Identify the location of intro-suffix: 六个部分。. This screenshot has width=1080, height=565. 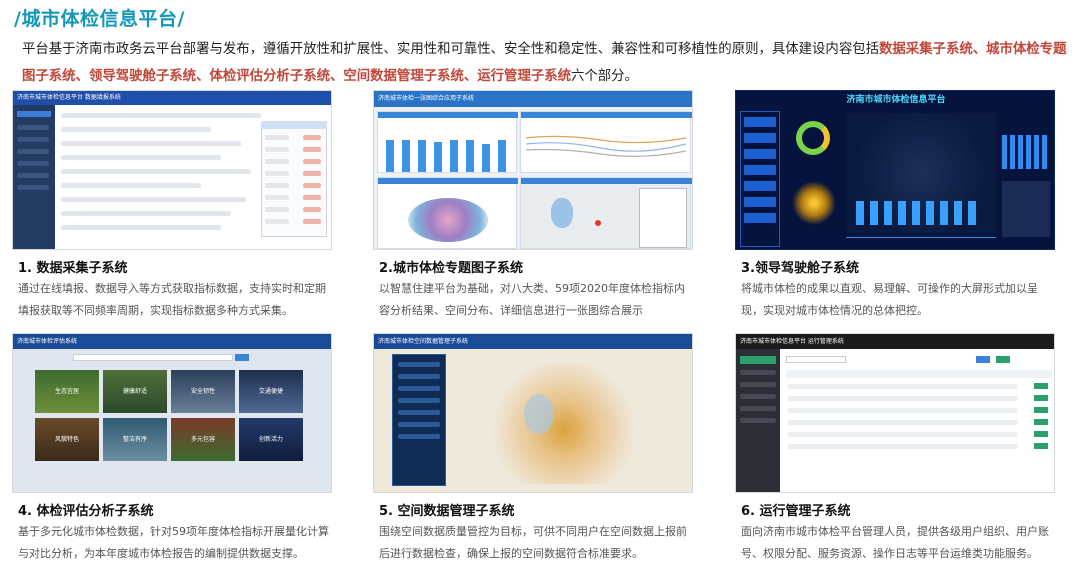
(604, 76).